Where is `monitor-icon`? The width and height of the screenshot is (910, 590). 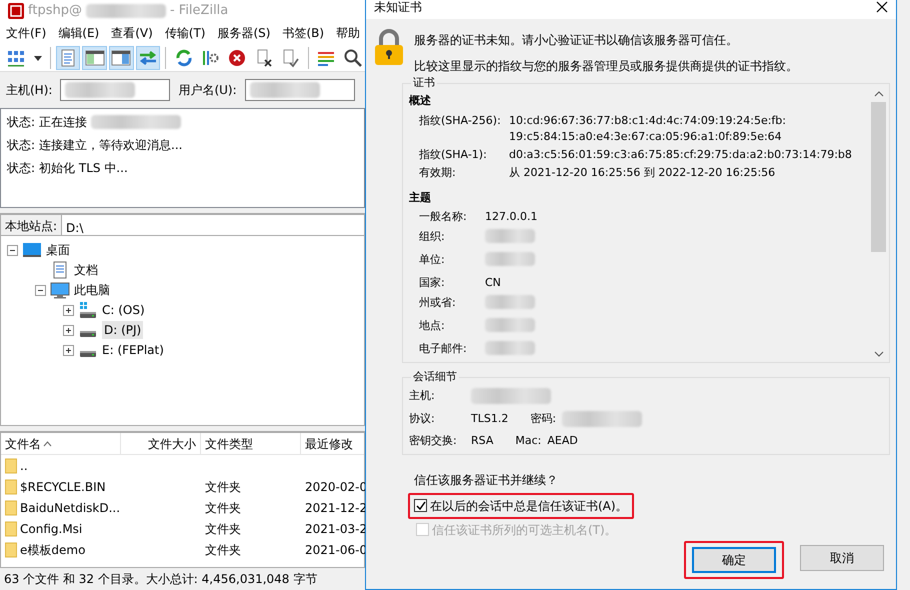
monitor-icon is located at coordinates (60, 290).